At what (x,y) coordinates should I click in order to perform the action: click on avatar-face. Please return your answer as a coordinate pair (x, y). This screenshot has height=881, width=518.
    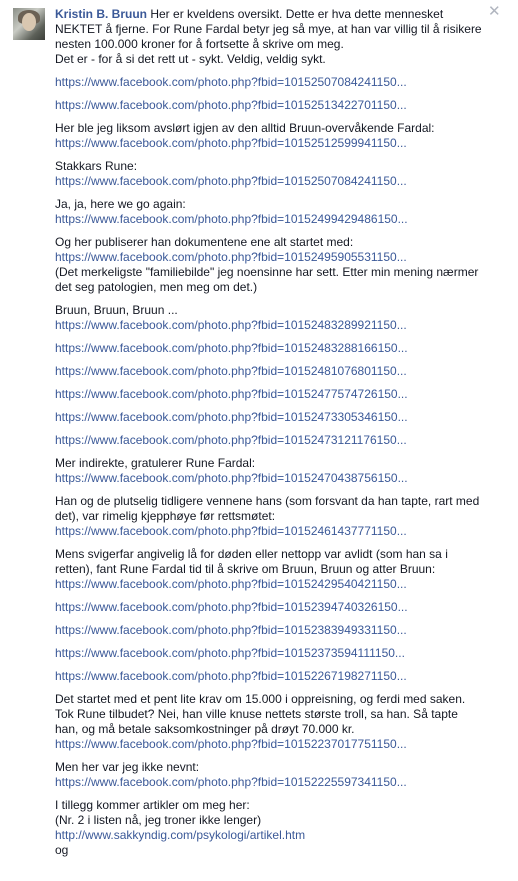
    Looking at the image, I should click on (29, 22).